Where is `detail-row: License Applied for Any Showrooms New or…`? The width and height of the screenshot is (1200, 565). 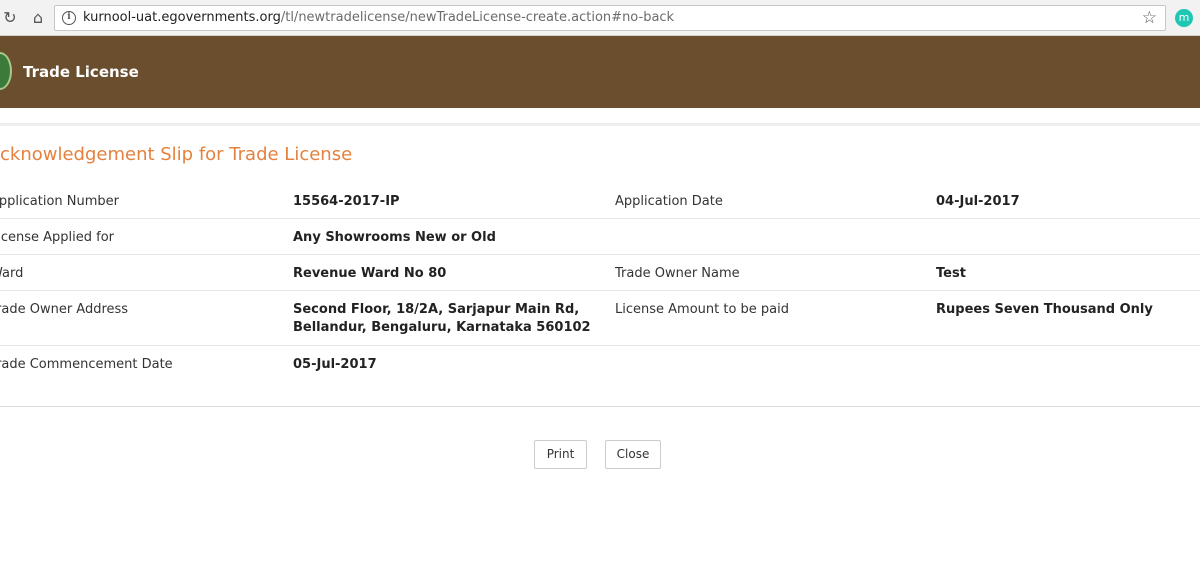 detail-row: License Applied for Any Showrooms New or… is located at coordinates (600, 237).